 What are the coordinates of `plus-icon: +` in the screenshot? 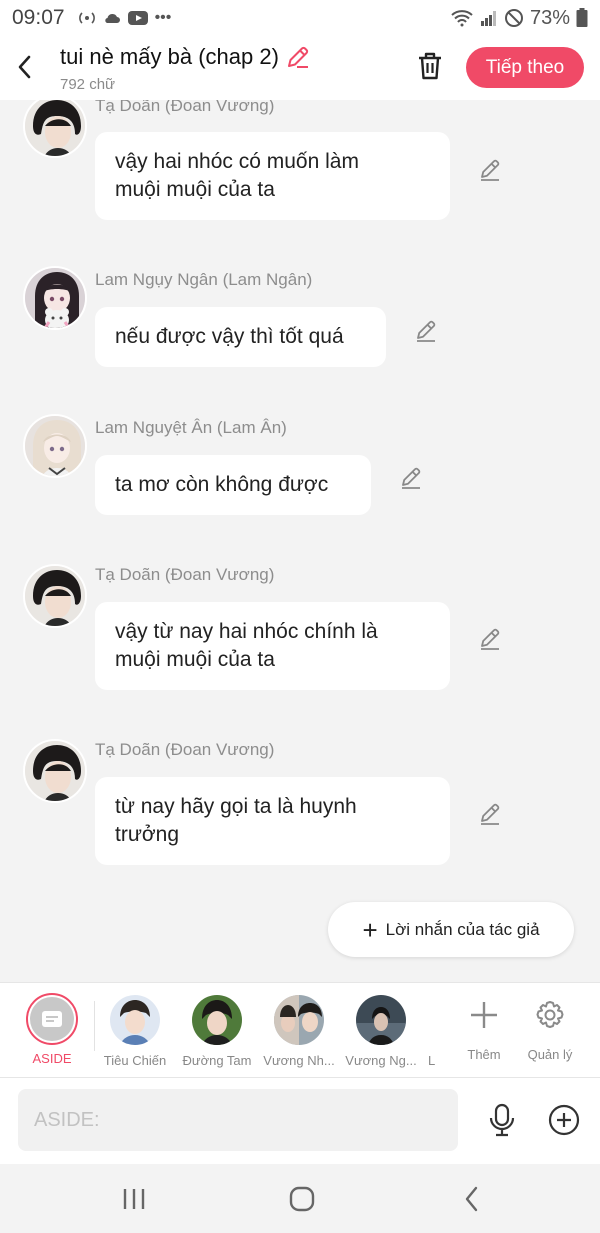 It's located at (370, 929).